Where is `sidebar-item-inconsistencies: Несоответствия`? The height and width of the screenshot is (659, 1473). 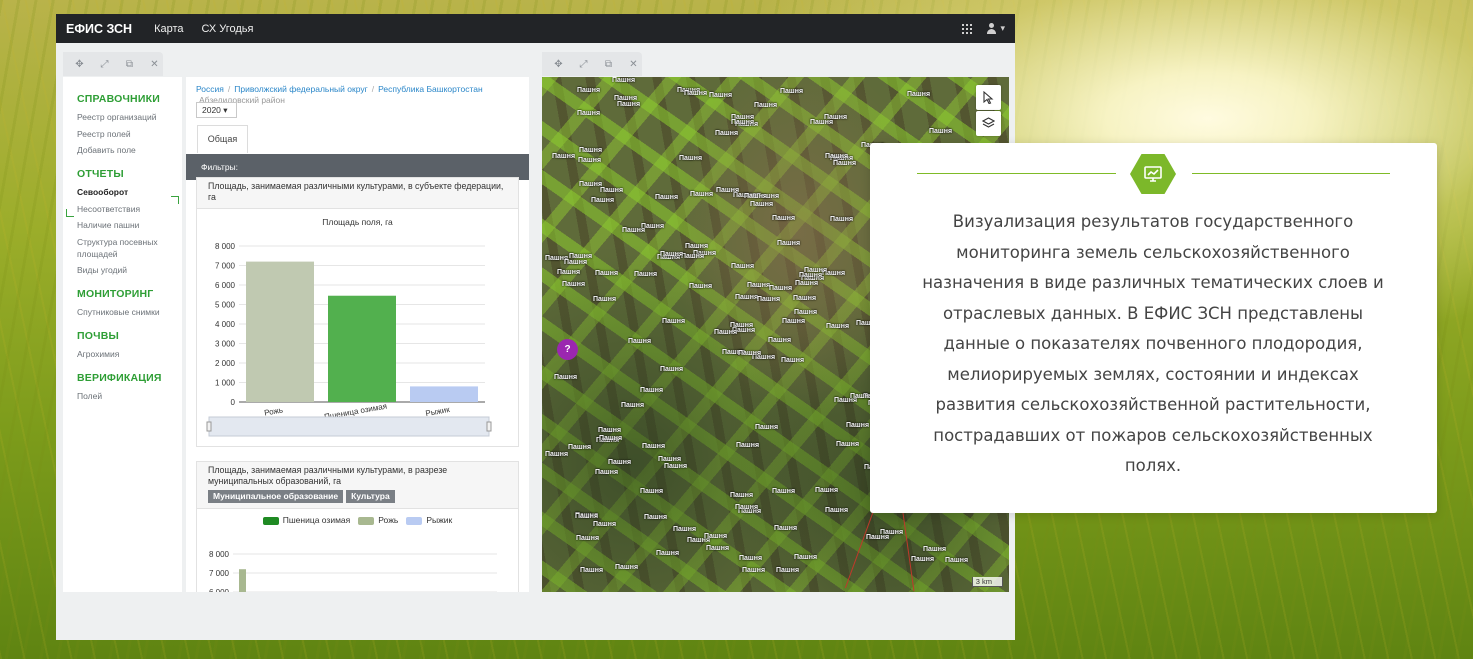 sidebar-item-inconsistencies: Несоответствия is located at coordinates (129, 209).